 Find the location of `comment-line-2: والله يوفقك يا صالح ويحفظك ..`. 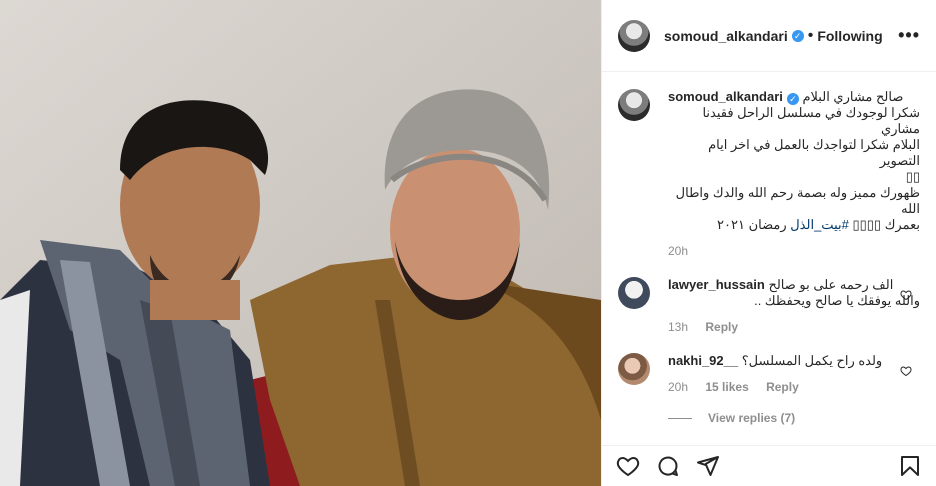

comment-line-2: والله يوفقك يا صالح ويحفظك .. is located at coordinates (837, 300).